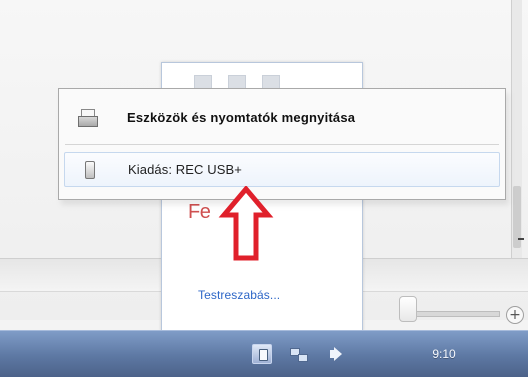 The height and width of the screenshot is (377, 528). Describe the element at coordinates (521, 239) in the screenshot. I see `small-side-arrow-icon` at that location.